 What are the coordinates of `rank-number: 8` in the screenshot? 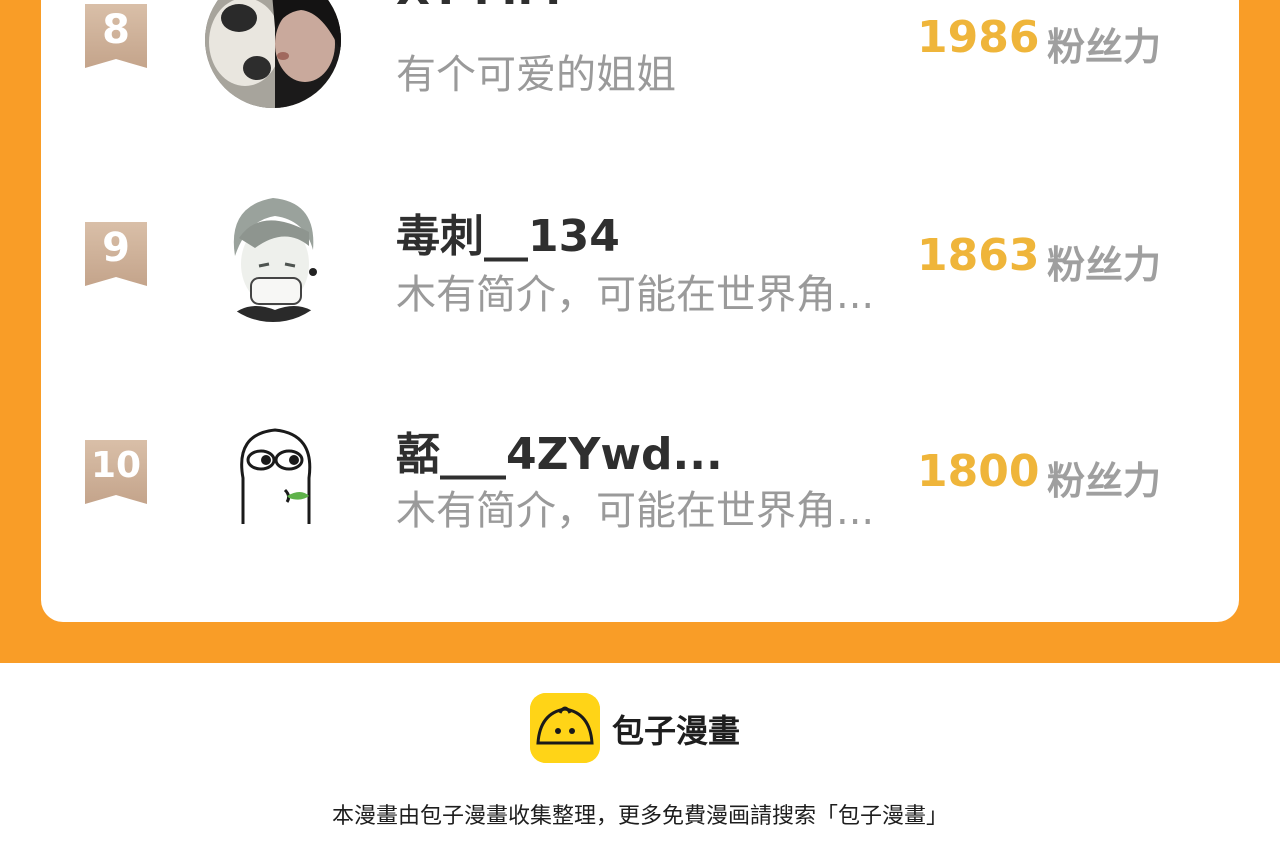 It's located at (116, 30).